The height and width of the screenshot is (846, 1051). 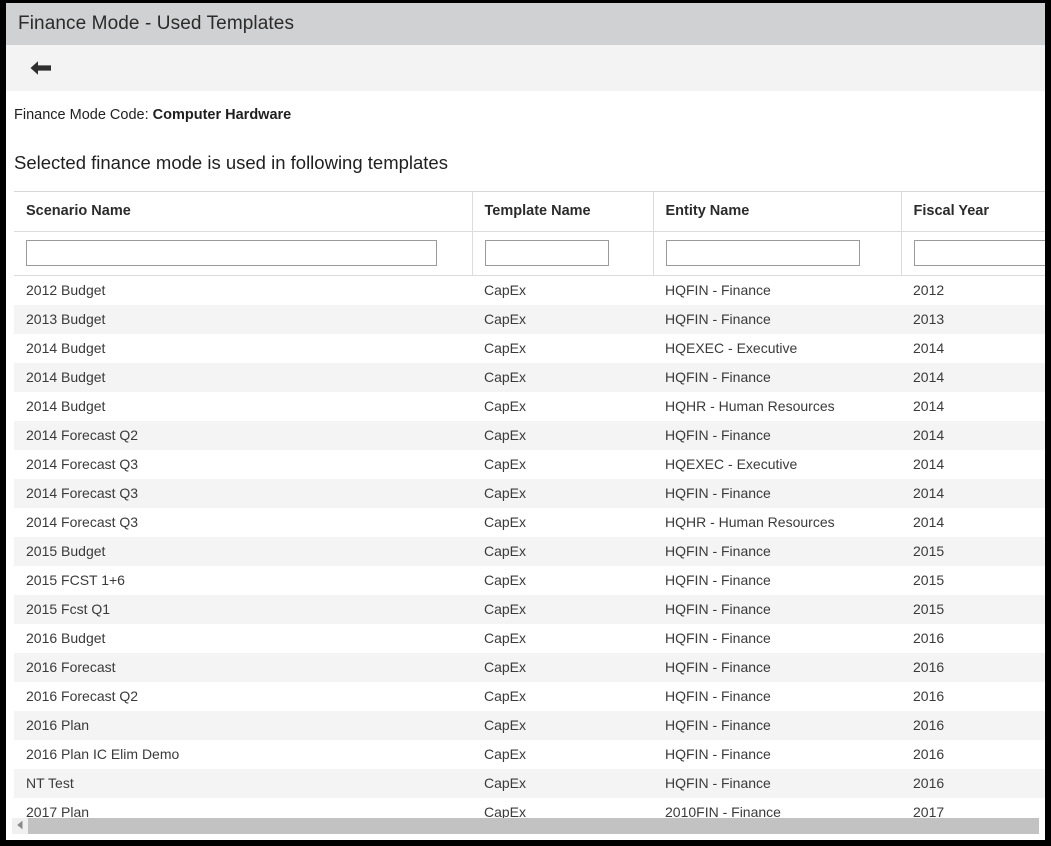 I want to click on table-filter-row, so click(x=529, y=254).